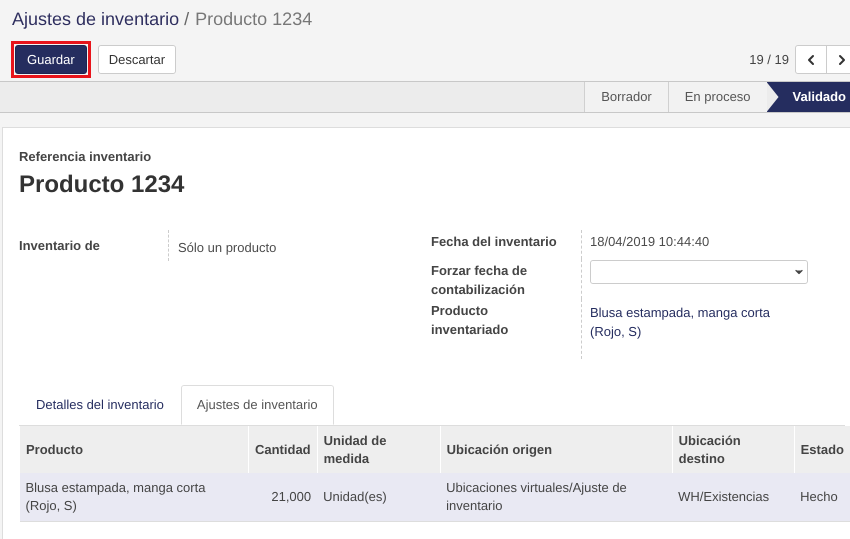  Describe the element at coordinates (257, 405) in the screenshot. I see `form-tab: Ajustes de inventario` at that location.